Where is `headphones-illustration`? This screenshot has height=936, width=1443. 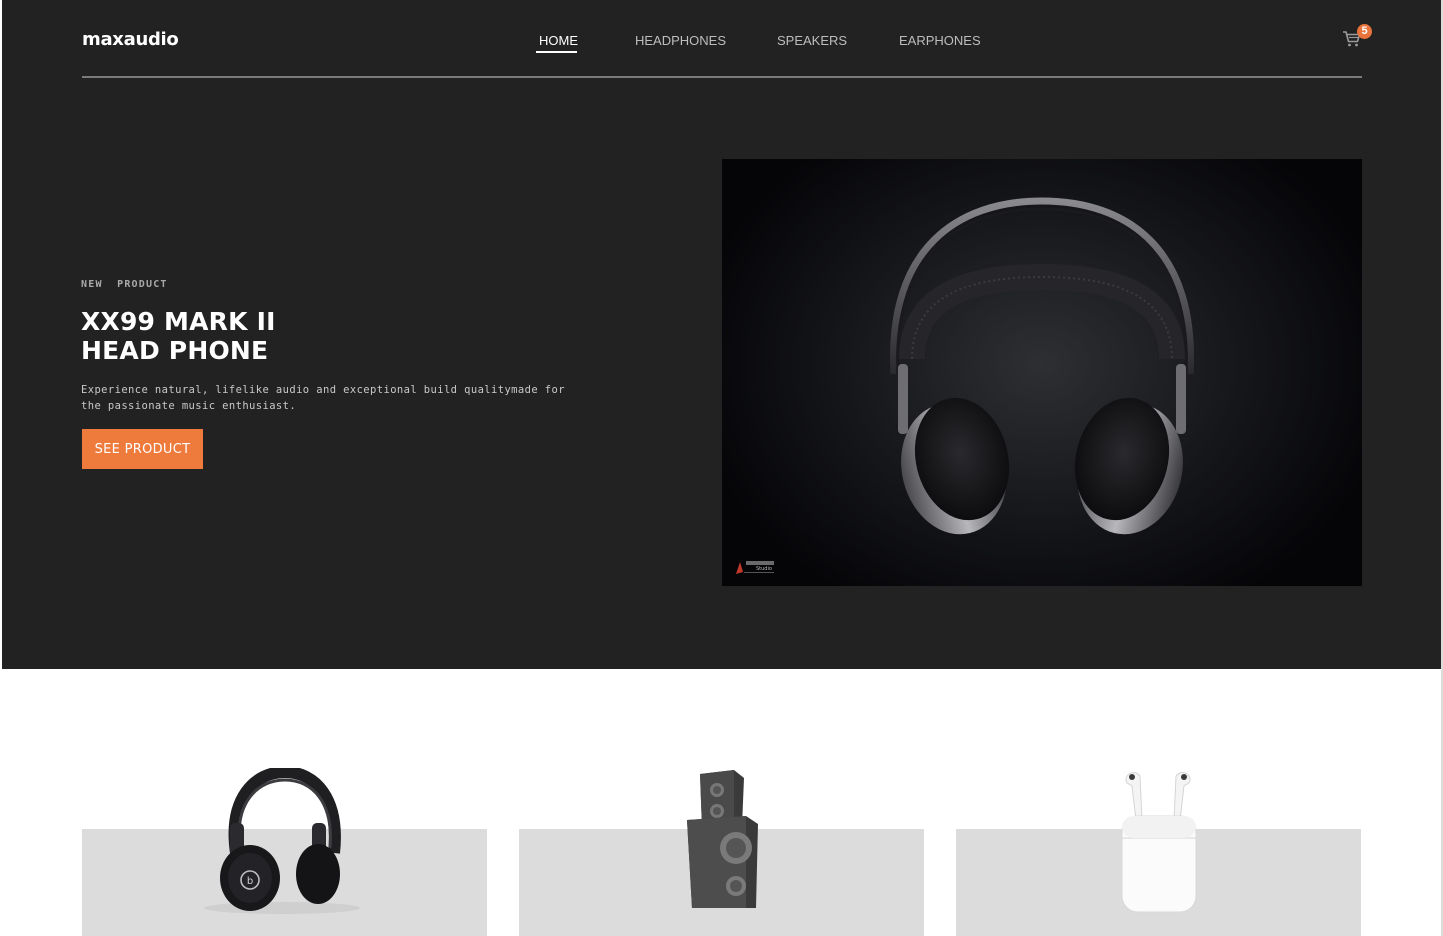 headphones-illustration is located at coordinates (1042, 366).